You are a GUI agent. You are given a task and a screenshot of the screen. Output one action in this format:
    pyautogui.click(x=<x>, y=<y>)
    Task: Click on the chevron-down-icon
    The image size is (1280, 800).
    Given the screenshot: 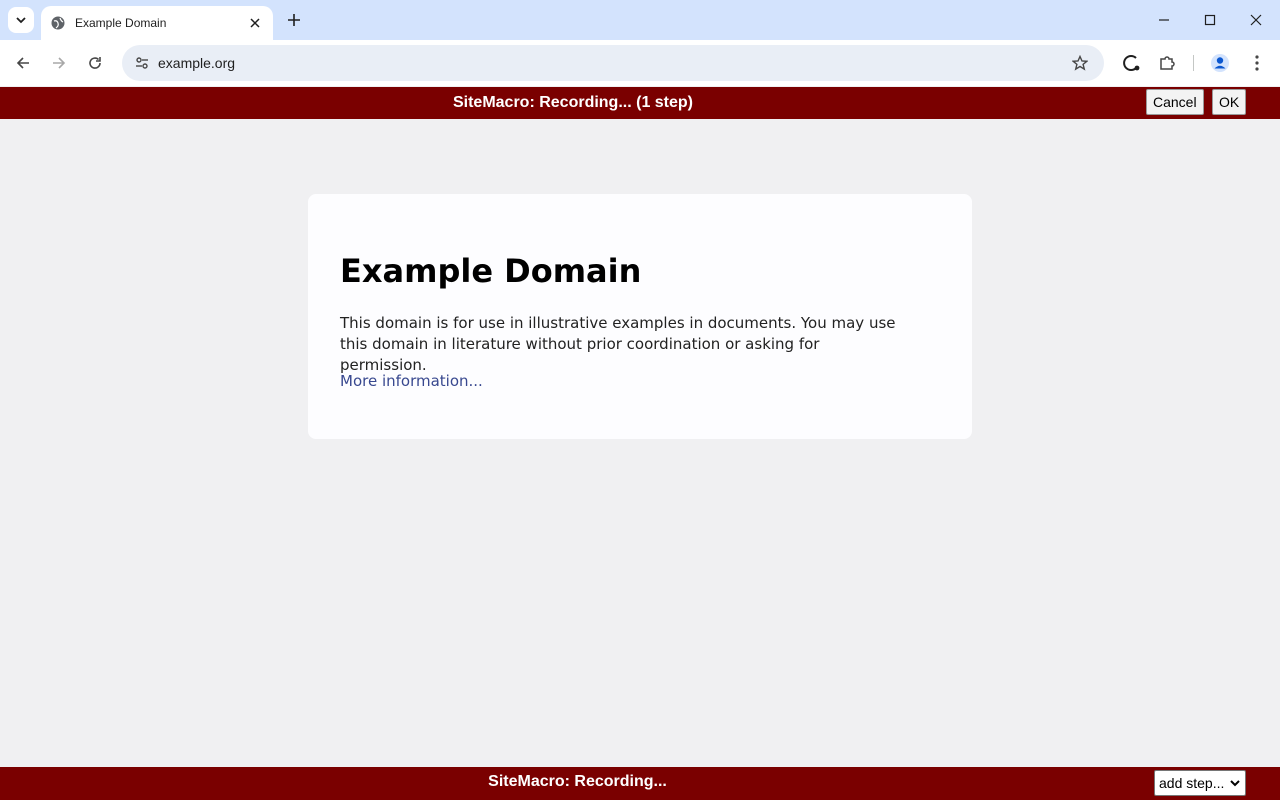 What is the action you would take?
    pyautogui.click(x=1235, y=783)
    